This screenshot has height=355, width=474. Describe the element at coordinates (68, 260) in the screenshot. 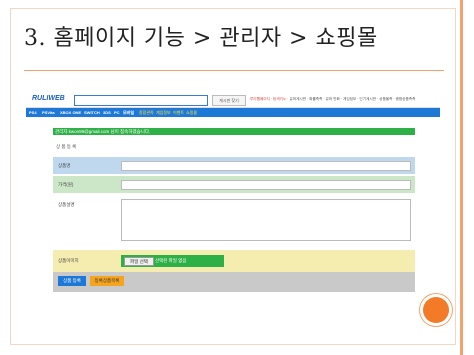

I see `image-label: 상품이미지` at that location.